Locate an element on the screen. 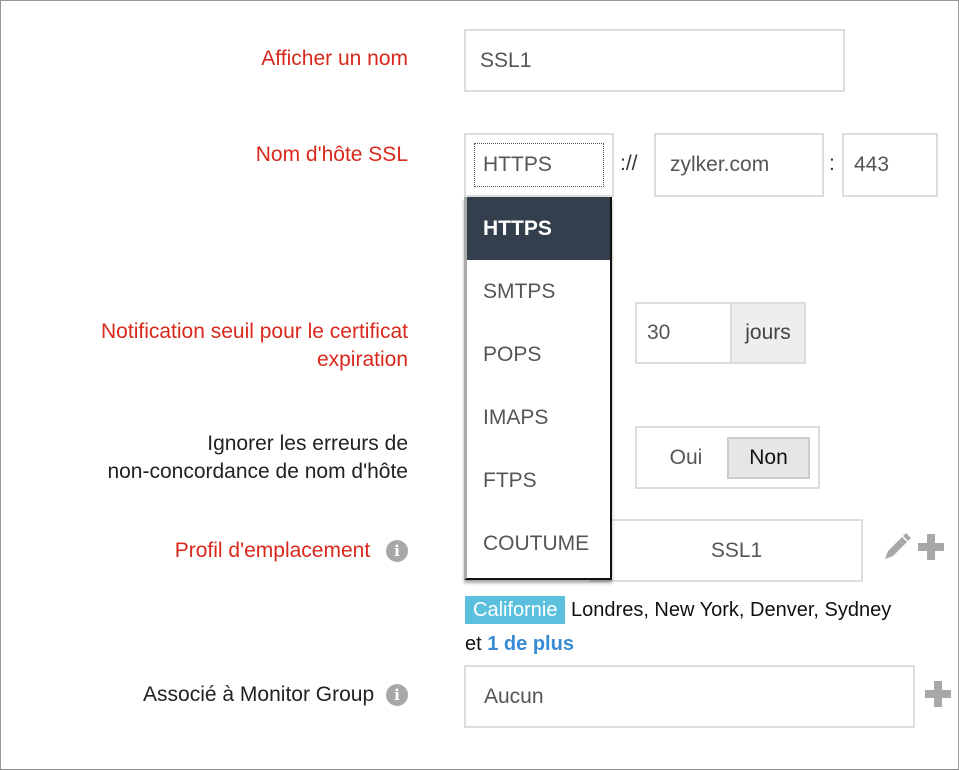 The width and height of the screenshot is (959, 770). expiry-unit-addon: jours is located at coordinates (768, 333).